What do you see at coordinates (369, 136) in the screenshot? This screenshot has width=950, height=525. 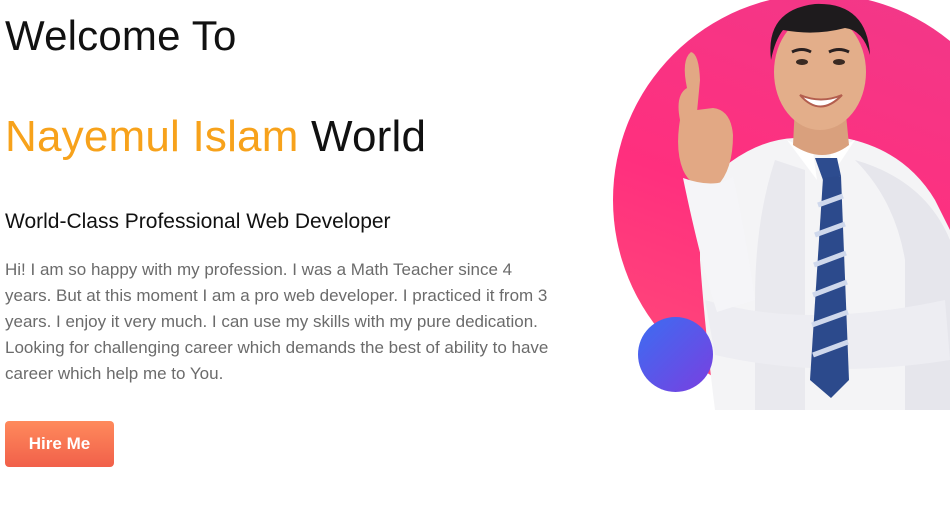 I see `name-rest: World` at bounding box center [369, 136].